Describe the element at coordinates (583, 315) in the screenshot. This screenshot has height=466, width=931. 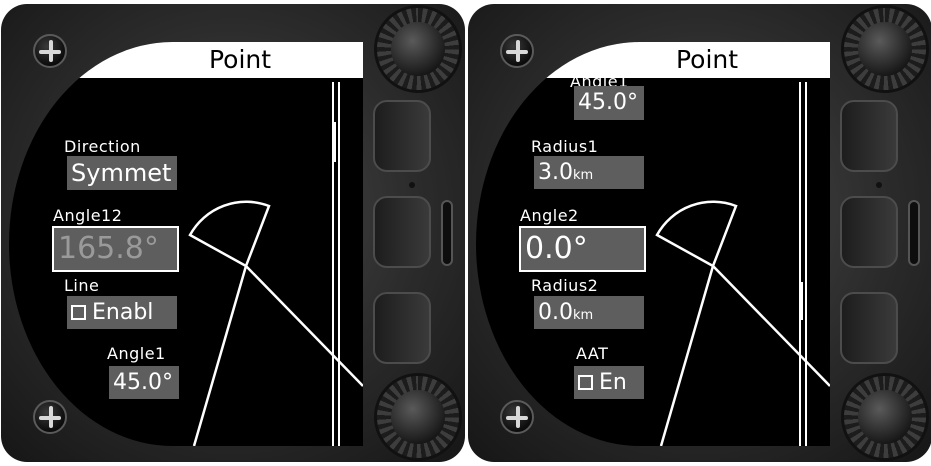
I see `radius2-unit: km` at that location.